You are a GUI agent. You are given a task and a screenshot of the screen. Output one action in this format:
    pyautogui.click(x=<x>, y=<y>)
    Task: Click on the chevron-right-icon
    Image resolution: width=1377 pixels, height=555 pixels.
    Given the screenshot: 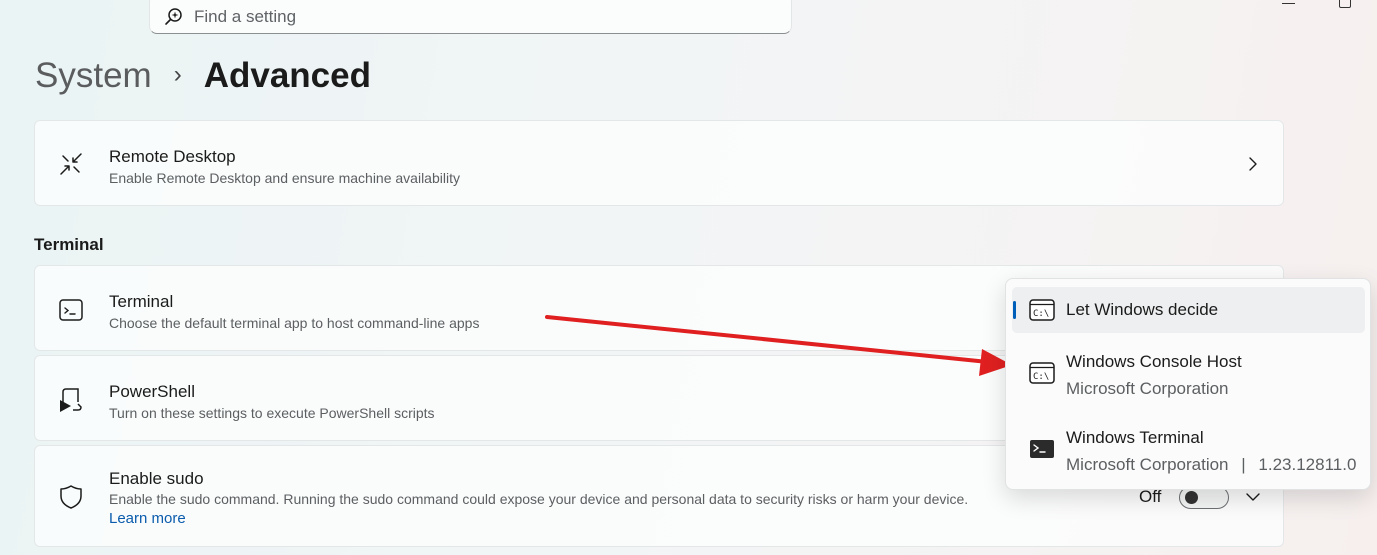 What is the action you would take?
    pyautogui.click(x=1253, y=164)
    